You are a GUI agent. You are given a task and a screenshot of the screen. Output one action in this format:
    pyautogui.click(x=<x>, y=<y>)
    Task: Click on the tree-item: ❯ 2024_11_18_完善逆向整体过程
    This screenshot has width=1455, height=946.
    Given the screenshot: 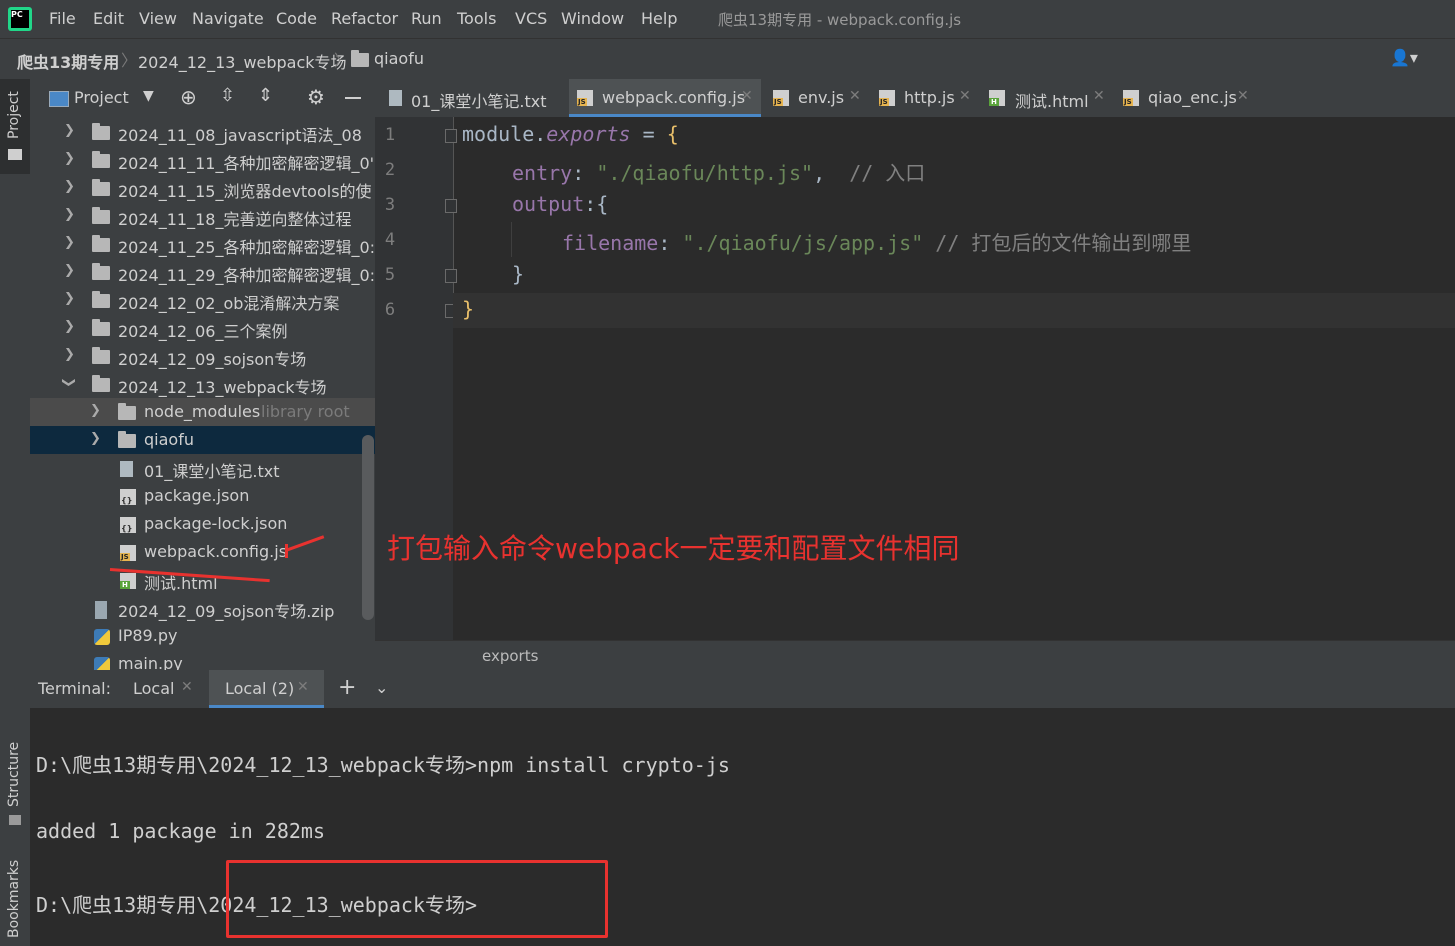 What is the action you would take?
    pyautogui.click(x=202, y=216)
    